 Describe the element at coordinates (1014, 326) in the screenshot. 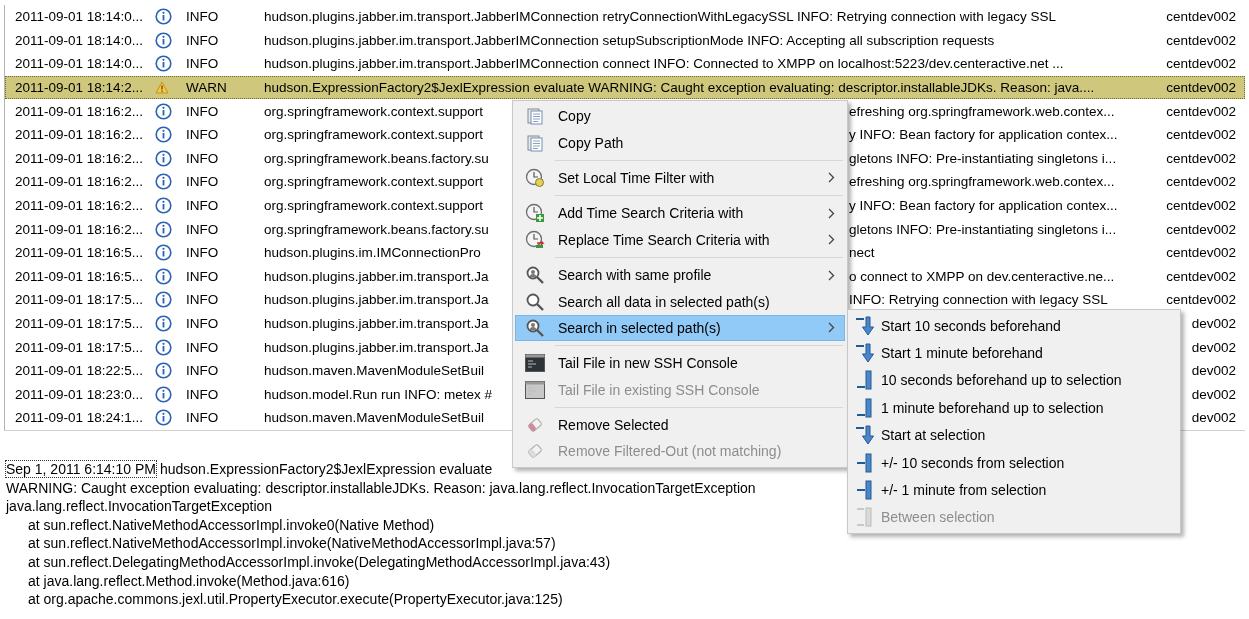

I see `menu-item: Start 10 seconds beforehand` at that location.